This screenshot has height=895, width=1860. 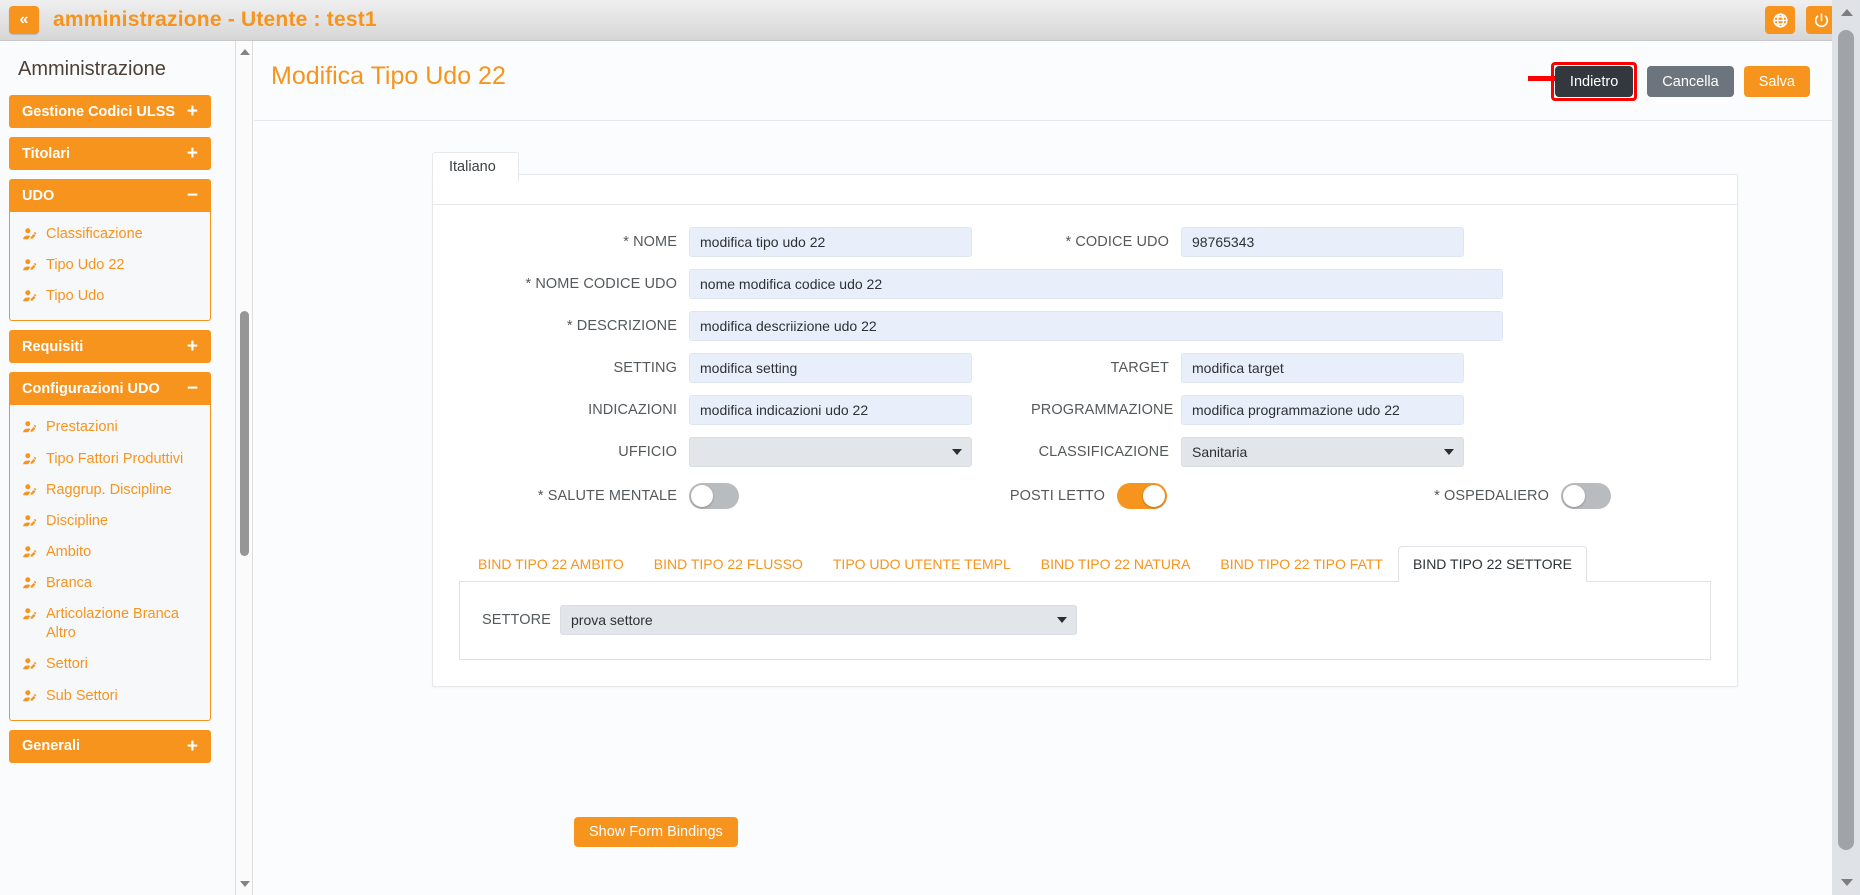 What do you see at coordinates (110, 583) in the screenshot?
I see `sidebar-item-branca: Branca` at bounding box center [110, 583].